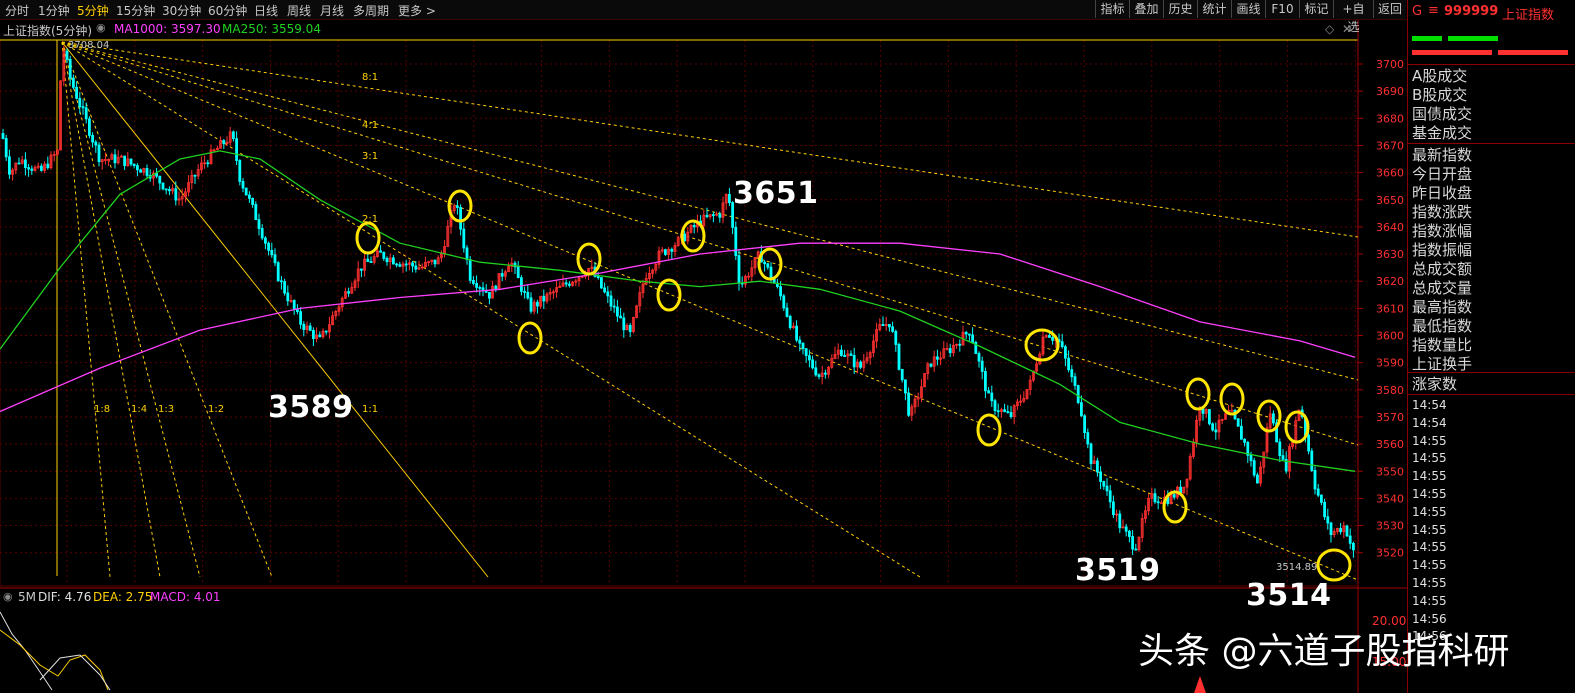  Describe the element at coordinates (1390, 145) in the screenshot. I see `y-tick-label: 3670` at that location.